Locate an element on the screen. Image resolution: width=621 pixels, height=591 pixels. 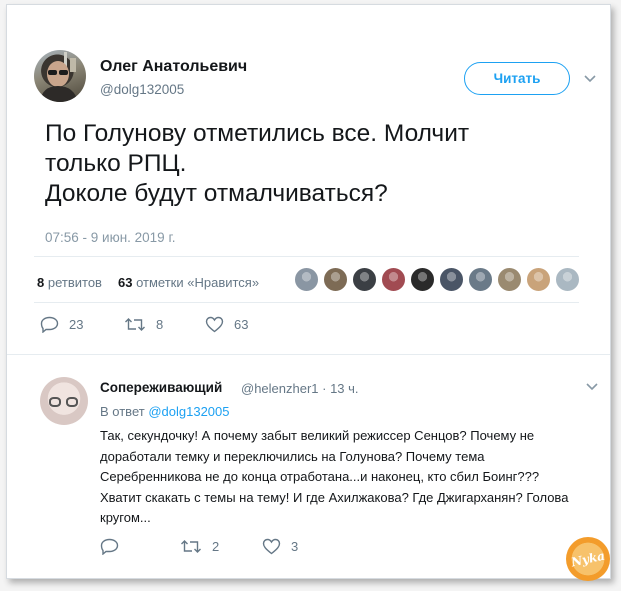
like-count: 63 is located at coordinates (241, 324).